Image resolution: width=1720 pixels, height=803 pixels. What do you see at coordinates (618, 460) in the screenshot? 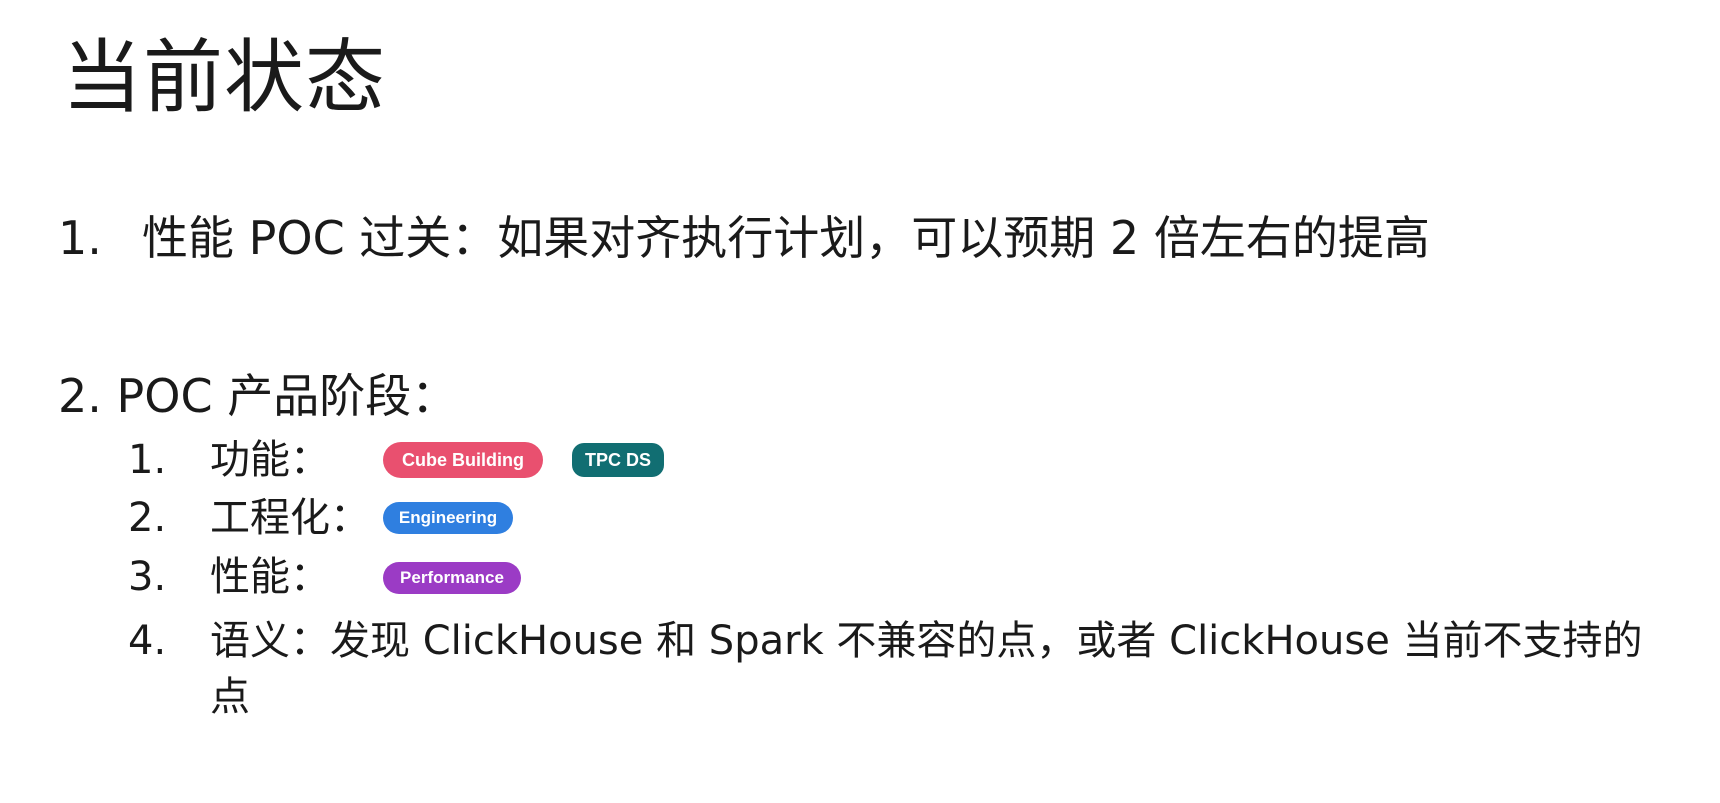
I see `badge-tpc-ds: TPC DS` at bounding box center [618, 460].